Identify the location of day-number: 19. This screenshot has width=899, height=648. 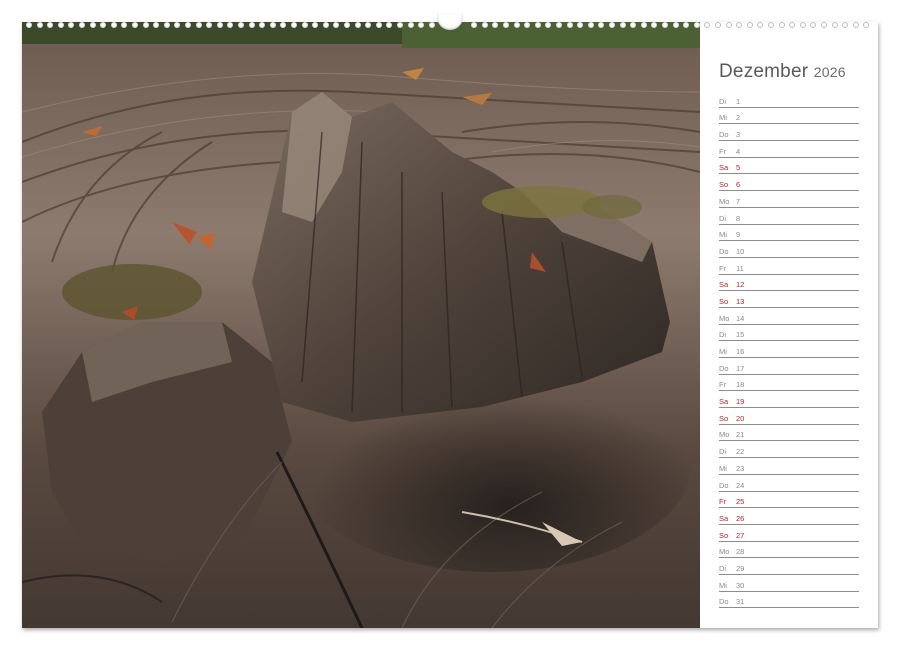
(740, 402).